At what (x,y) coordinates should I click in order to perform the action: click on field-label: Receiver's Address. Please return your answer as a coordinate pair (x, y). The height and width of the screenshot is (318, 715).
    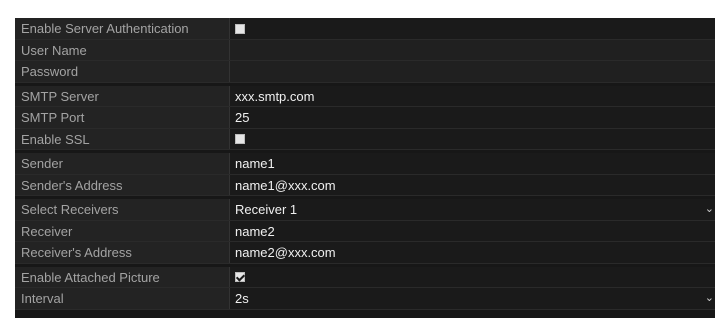
    Looking at the image, I should click on (122, 252).